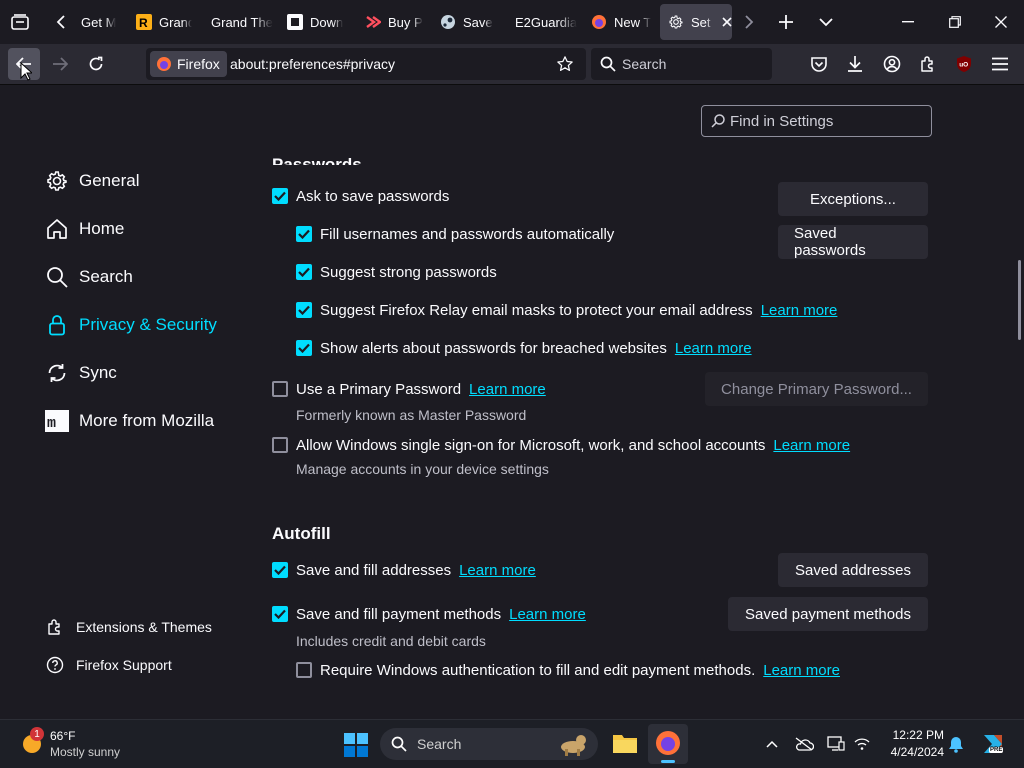 The width and height of the screenshot is (1024, 768). What do you see at coordinates (1000, 64) in the screenshot?
I see `hamburger-menu-icon` at bounding box center [1000, 64].